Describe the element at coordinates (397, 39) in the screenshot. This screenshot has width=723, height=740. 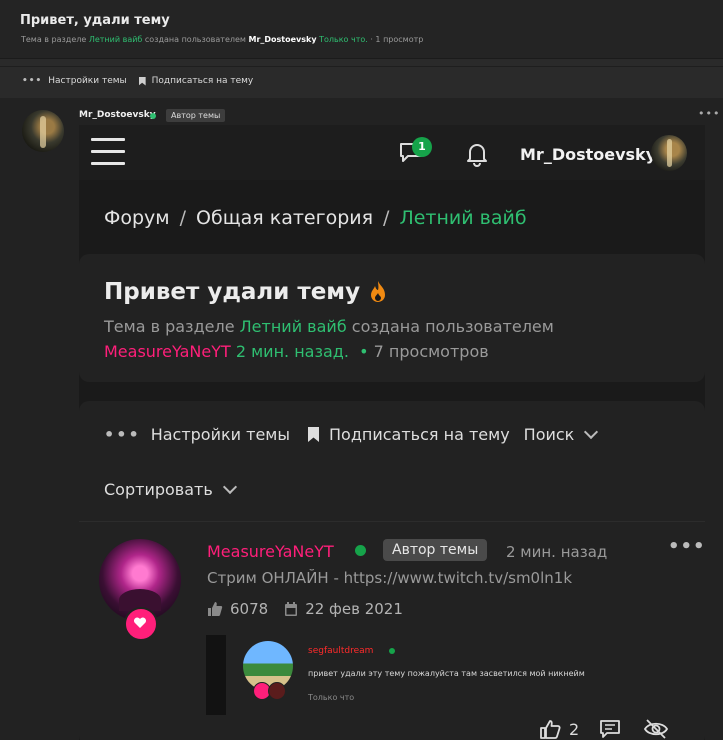
I see `topic-views: · 1 просмотр` at that location.